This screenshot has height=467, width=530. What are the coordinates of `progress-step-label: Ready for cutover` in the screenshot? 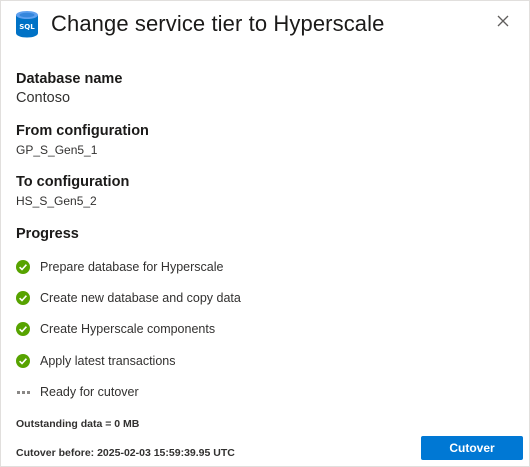 It's located at (89, 392).